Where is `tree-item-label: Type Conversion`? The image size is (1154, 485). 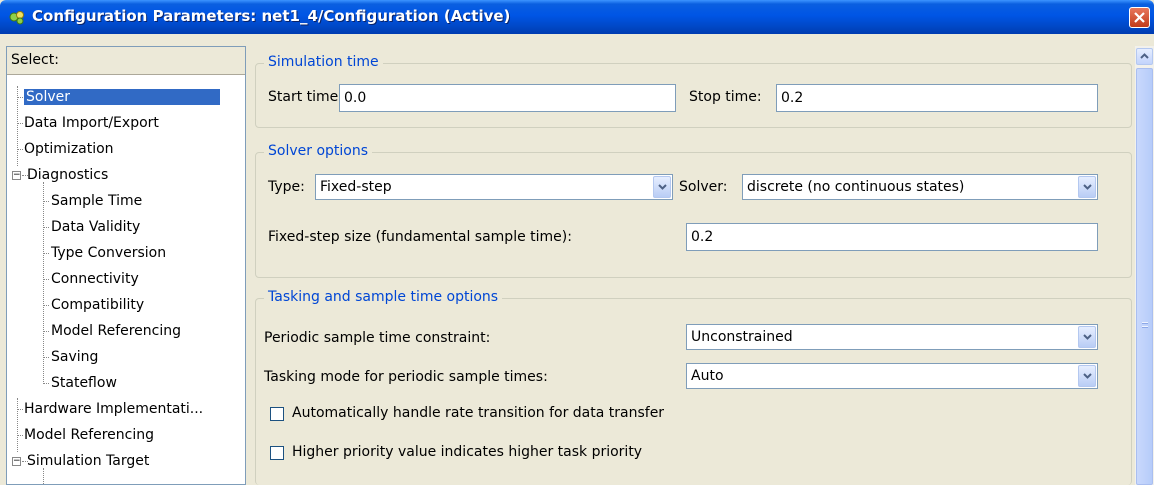
tree-item-label: Type Conversion is located at coordinates (109, 253).